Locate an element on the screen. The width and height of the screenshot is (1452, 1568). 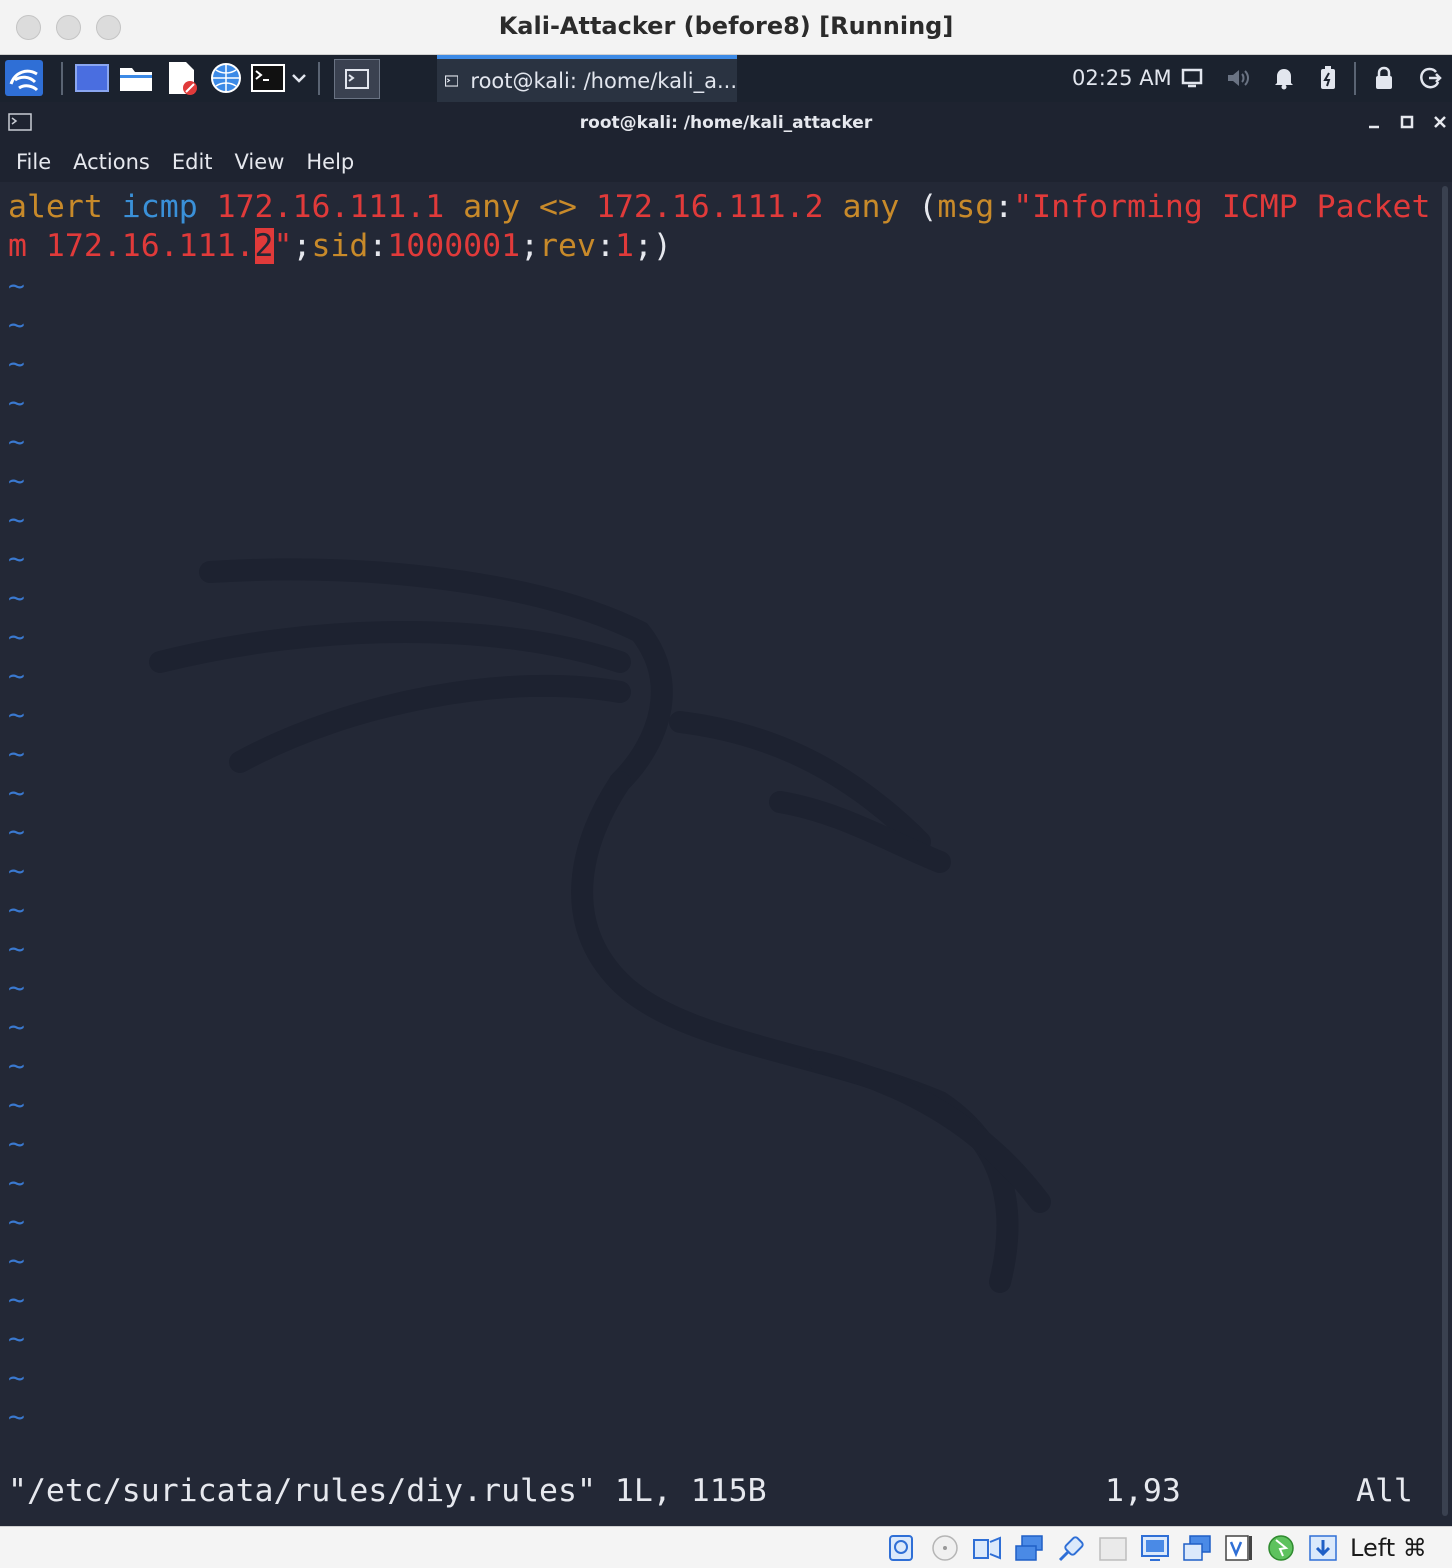
vbox-recording-indicator is located at coordinates (1197, 1548).